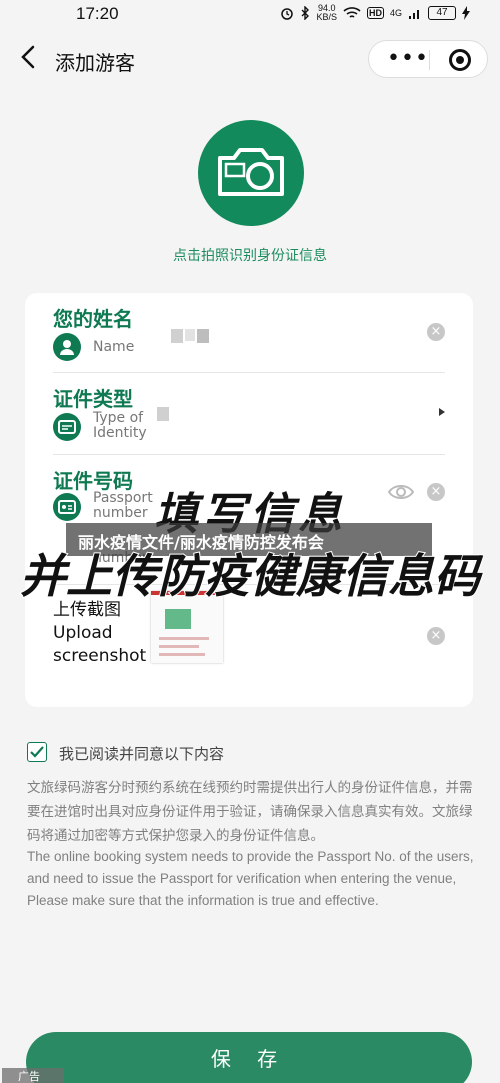 Image resolution: width=500 pixels, height=1083 pixels. Describe the element at coordinates (114, 347) in the screenshot. I see `name-sublabel: Name` at that location.